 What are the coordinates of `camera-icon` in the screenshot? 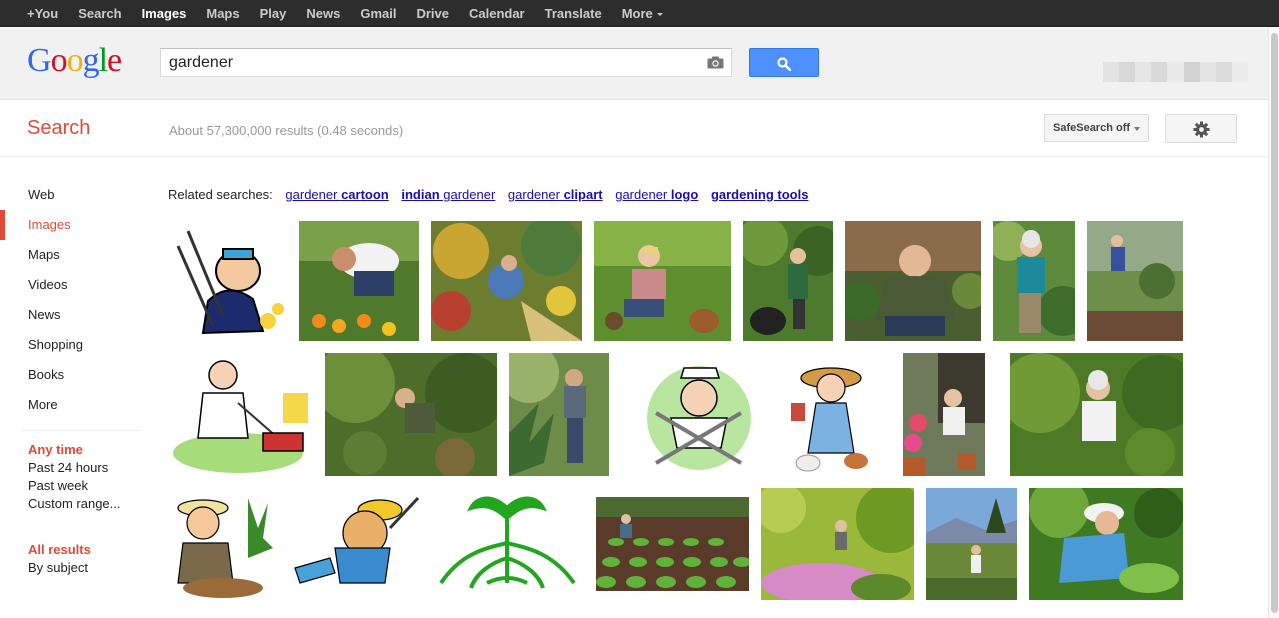 It's located at (715, 62).